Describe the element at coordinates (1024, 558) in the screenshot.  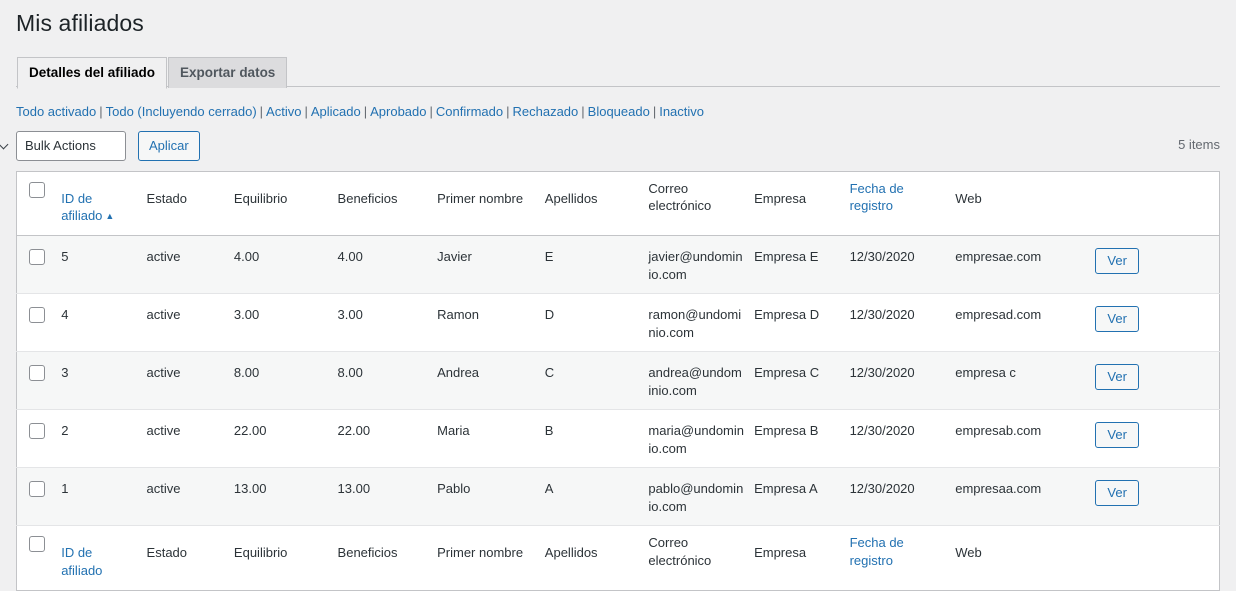
I see `footer-column-header-web: Web` at that location.